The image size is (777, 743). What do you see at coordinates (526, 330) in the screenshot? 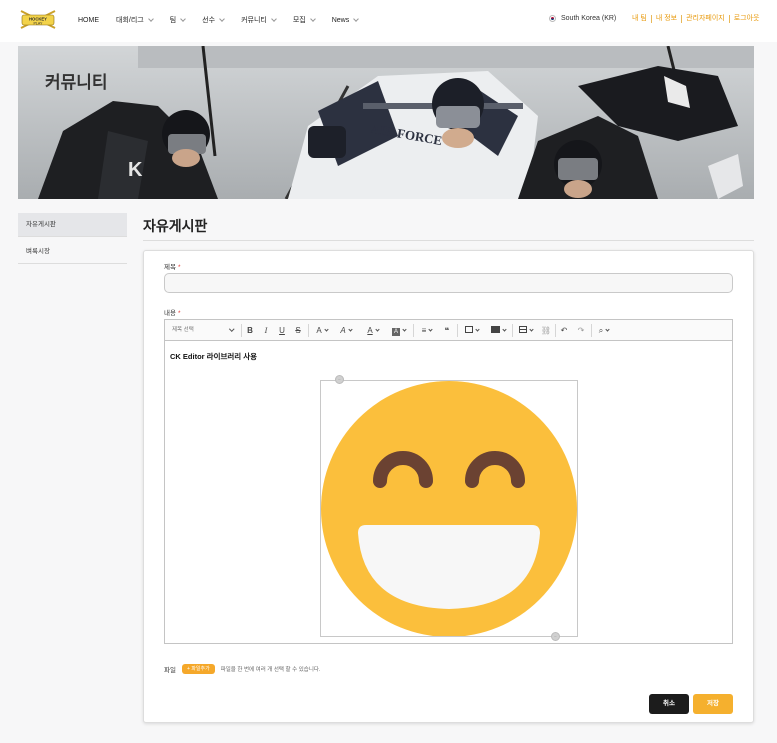
I see `table-icon` at bounding box center [526, 330].